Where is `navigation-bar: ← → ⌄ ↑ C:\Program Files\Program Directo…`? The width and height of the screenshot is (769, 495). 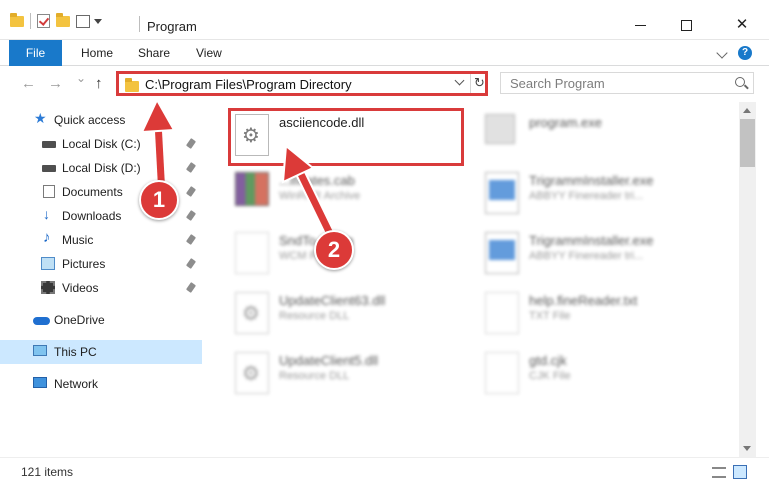
navigation-bar: ← → ⌄ ↑ C:\Program Files\Program Directo… is located at coordinates (384, 84).